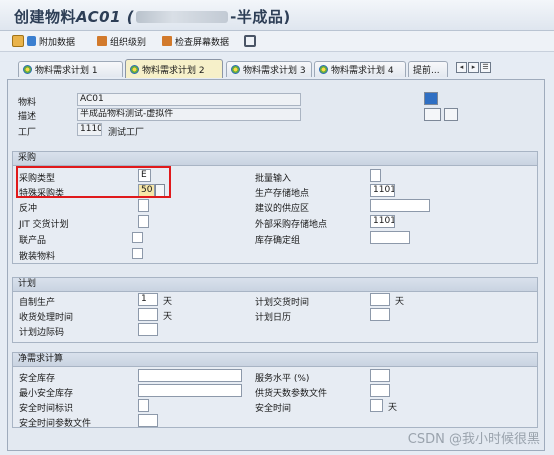 Image resolution: width=554 pixels, height=455 pixels. Describe the element at coordinates (282, 209) in the screenshot. I see `supply-area-label: 建议的供应区` at that location.